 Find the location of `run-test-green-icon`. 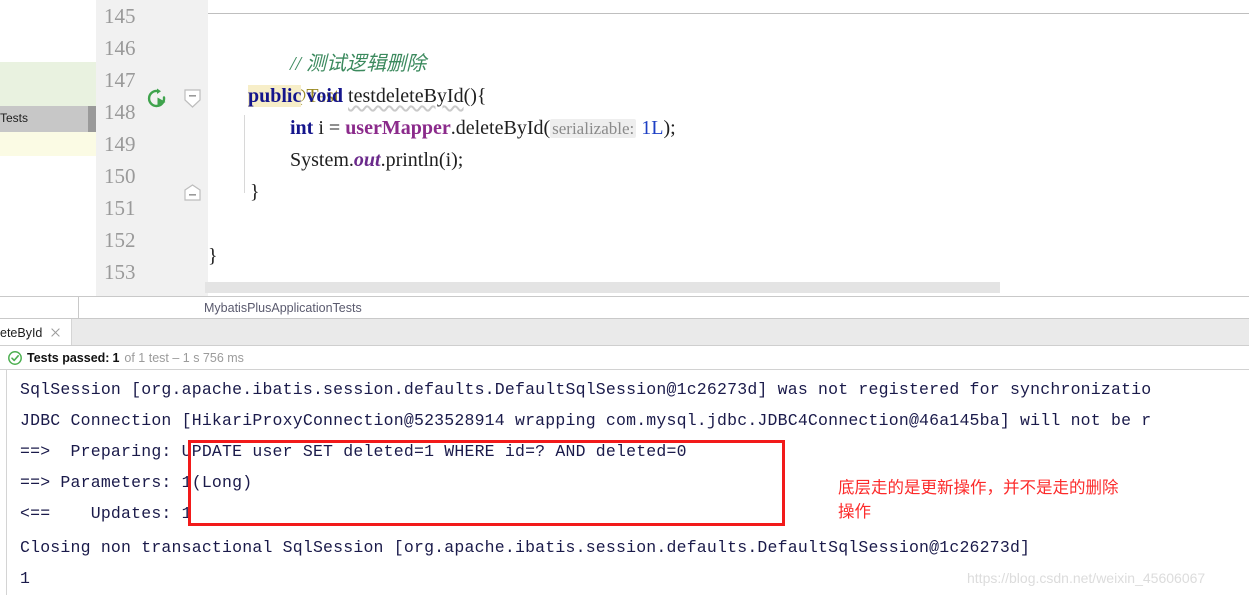

run-test-green-icon is located at coordinates (158, 100).